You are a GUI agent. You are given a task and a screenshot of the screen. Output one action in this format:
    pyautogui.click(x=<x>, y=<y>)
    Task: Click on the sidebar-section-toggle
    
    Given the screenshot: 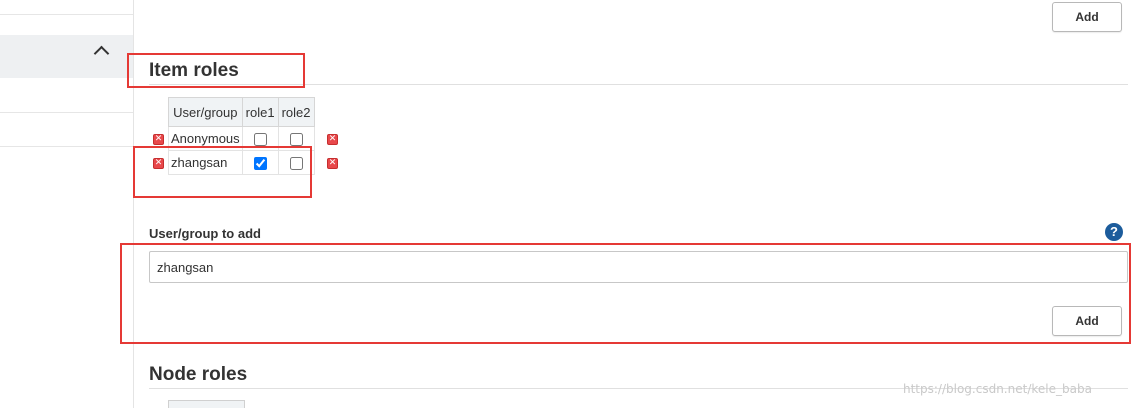 What is the action you would take?
    pyautogui.click(x=66, y=56)
    